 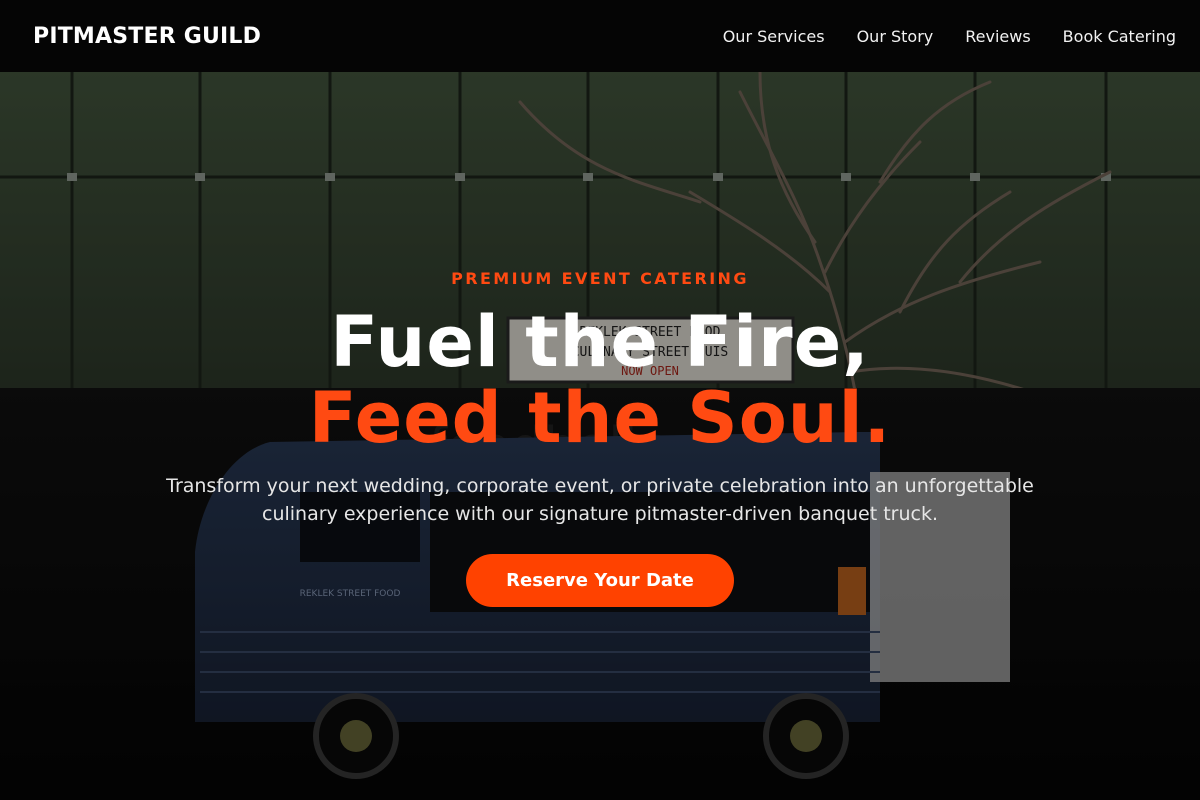 I want to click on reserve-date-button: Reserve Your Date, so click(x=600, y=580).